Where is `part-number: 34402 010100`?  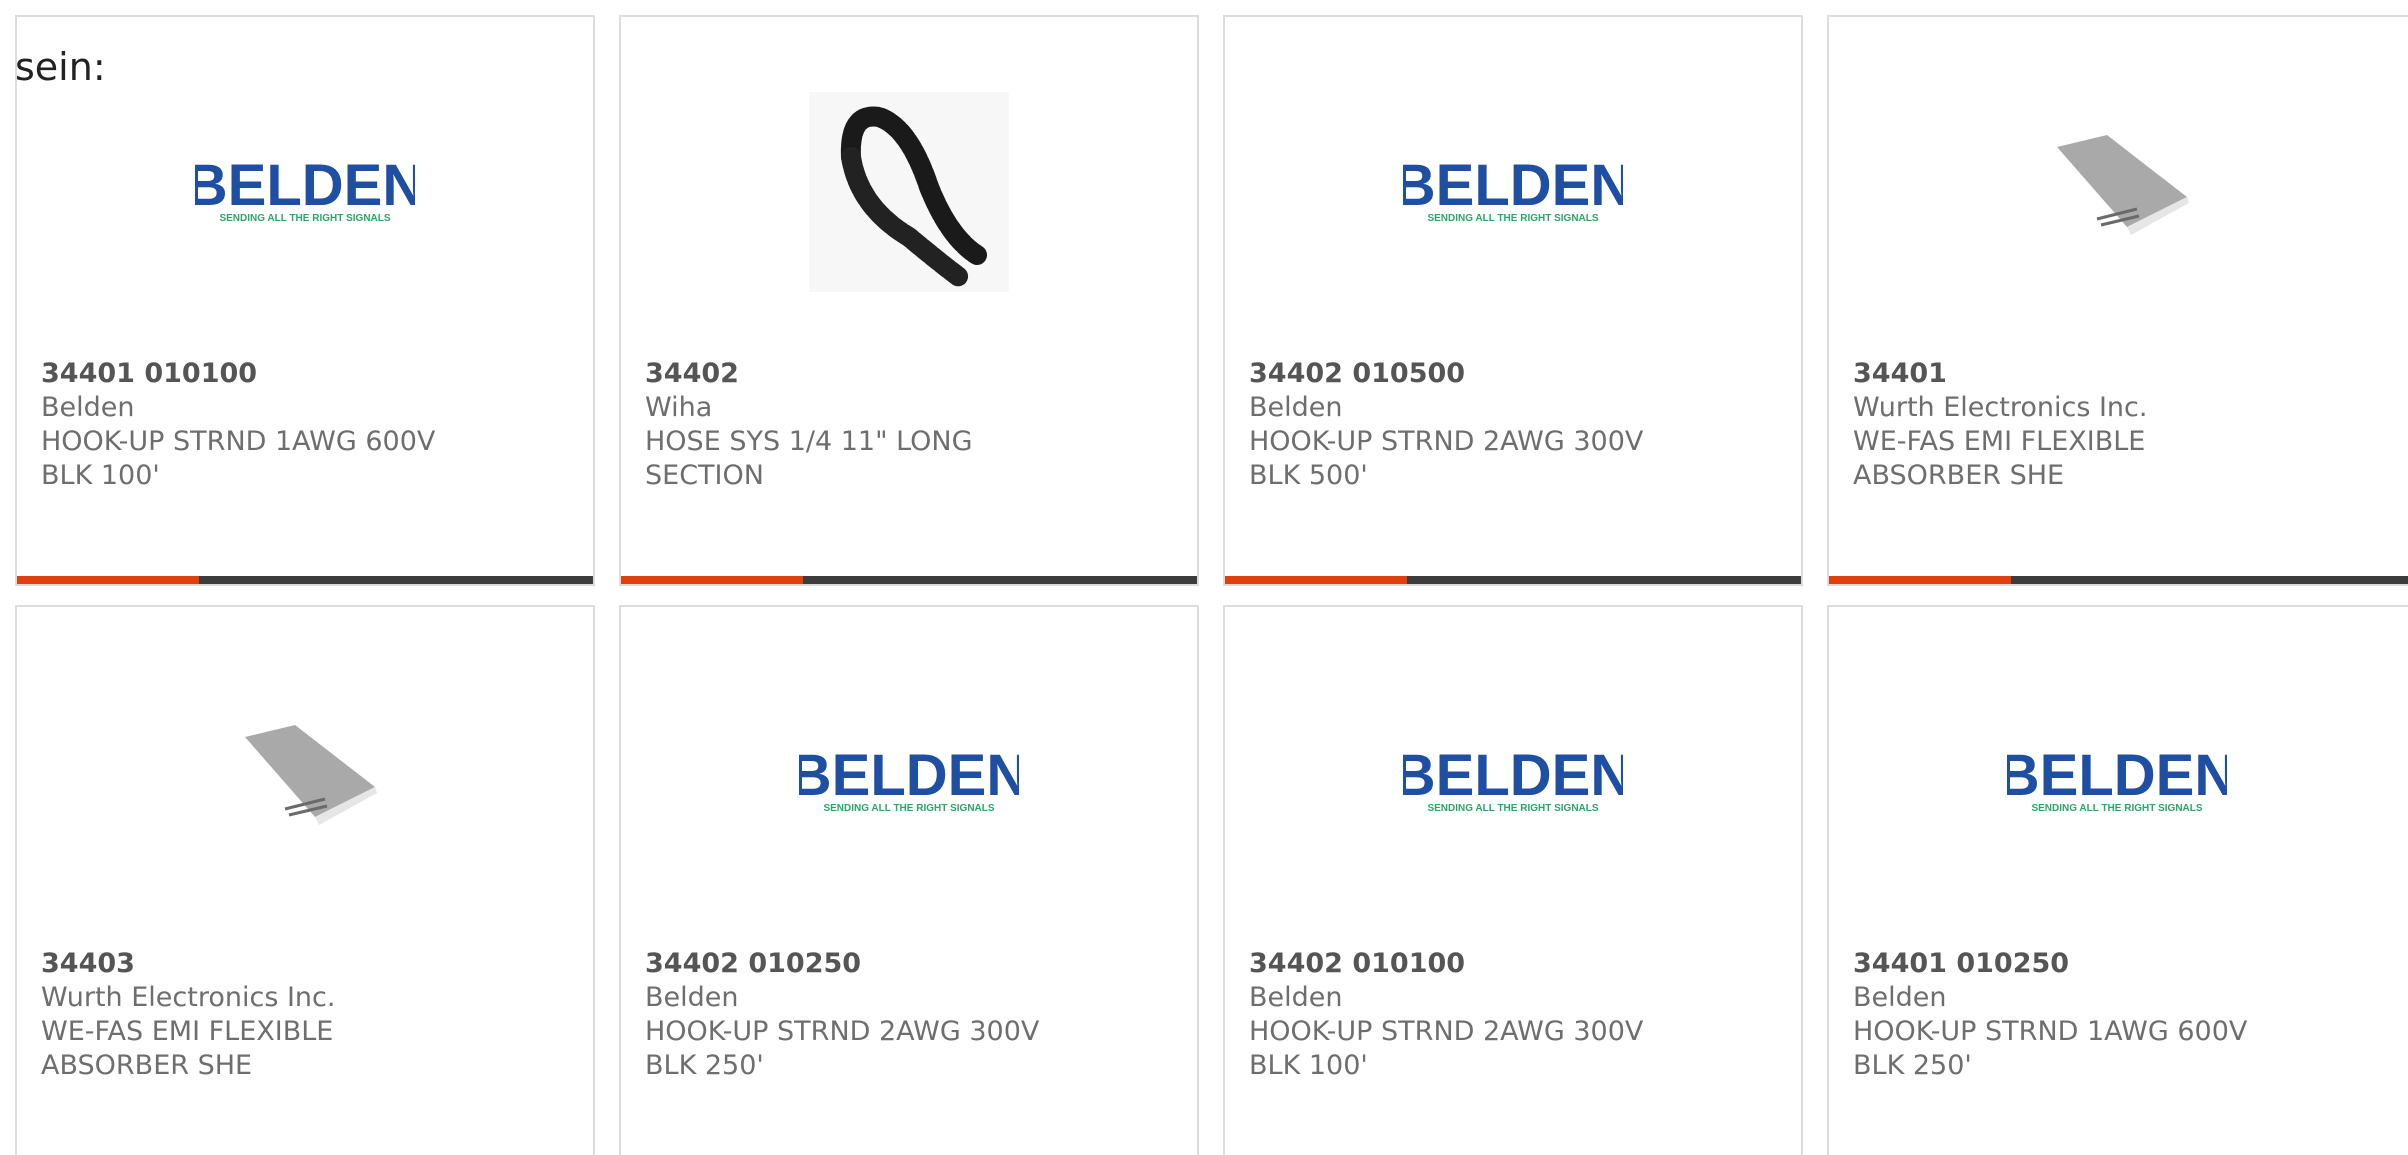 part-number: 34402 010100 is located at coordinates (1464, 964).